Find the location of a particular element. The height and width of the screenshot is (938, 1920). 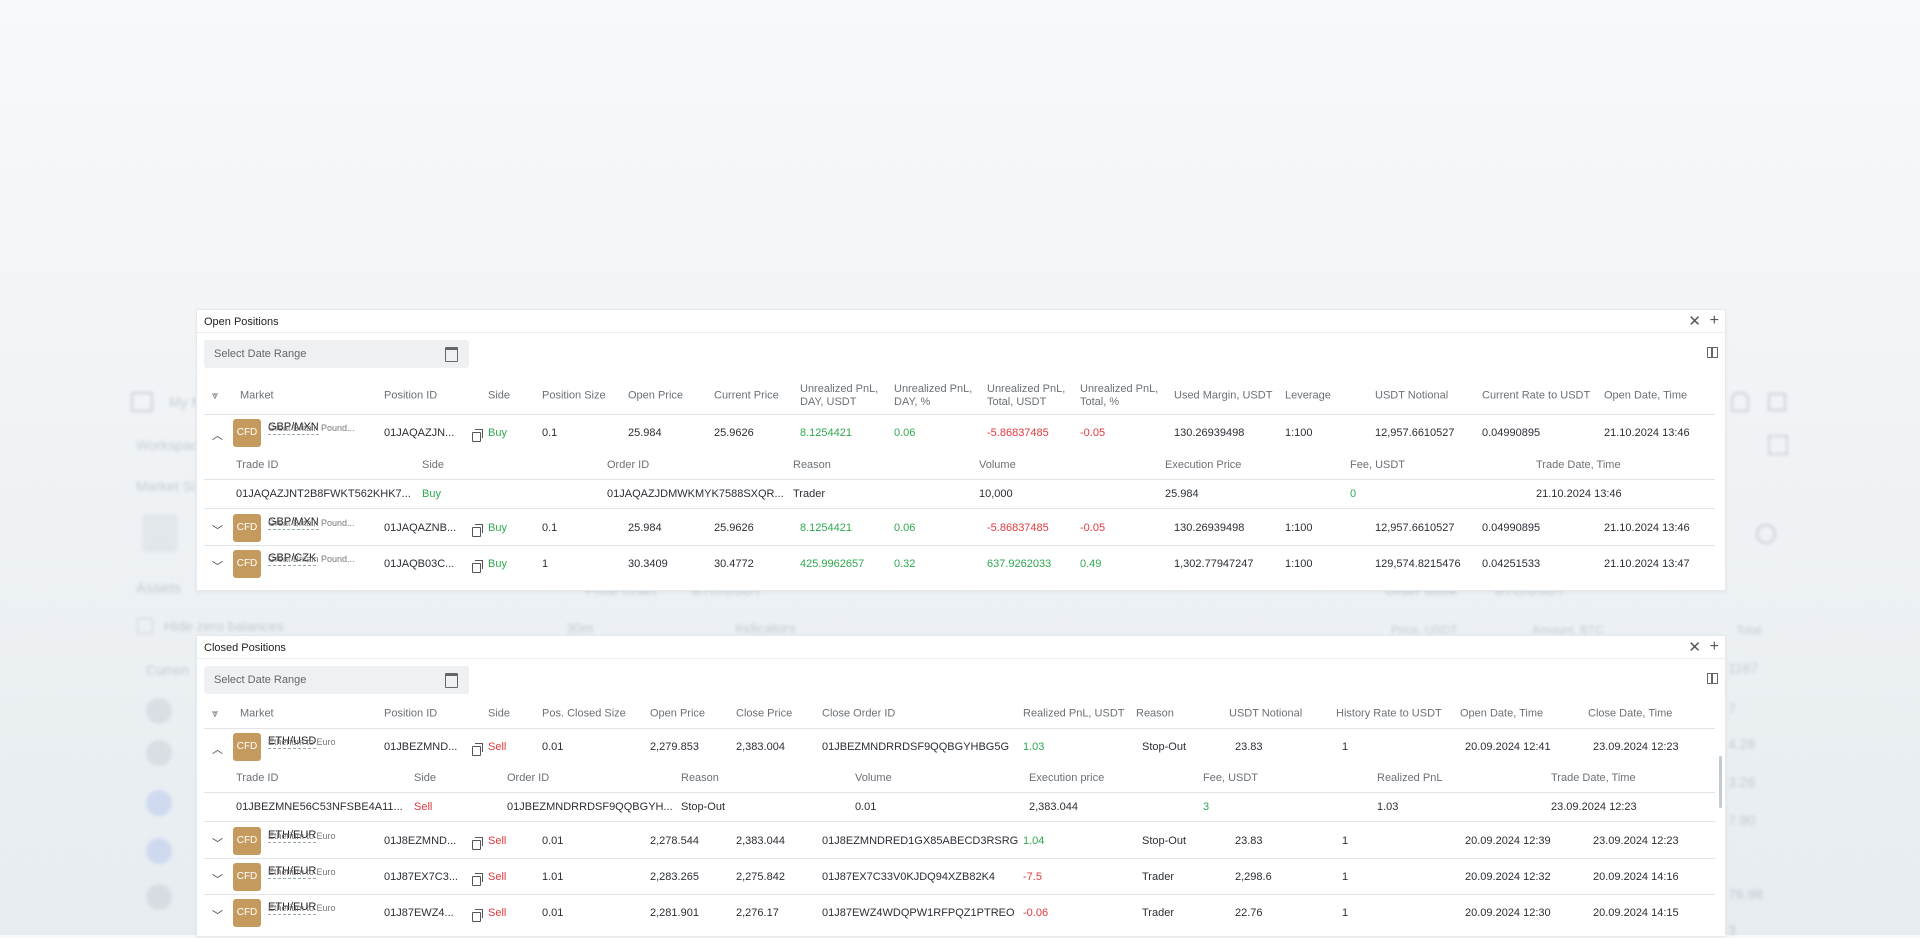

scrollbar is located at coordinates (1720, 782).